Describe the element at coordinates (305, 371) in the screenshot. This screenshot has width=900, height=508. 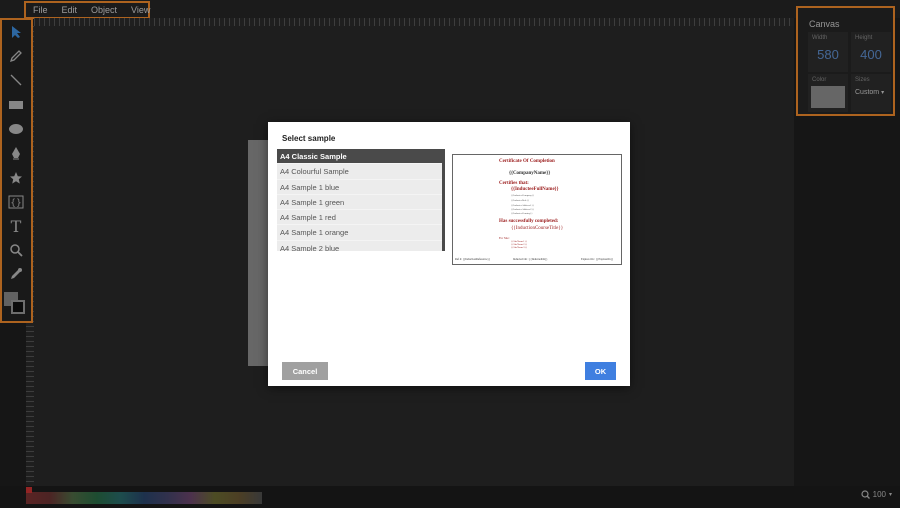
I see `cancel-button: Cancel` at that location.